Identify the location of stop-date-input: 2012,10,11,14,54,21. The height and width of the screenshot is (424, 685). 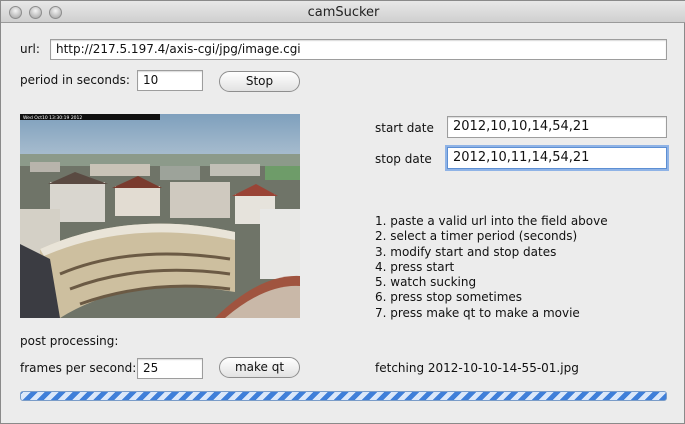
(557, 158).